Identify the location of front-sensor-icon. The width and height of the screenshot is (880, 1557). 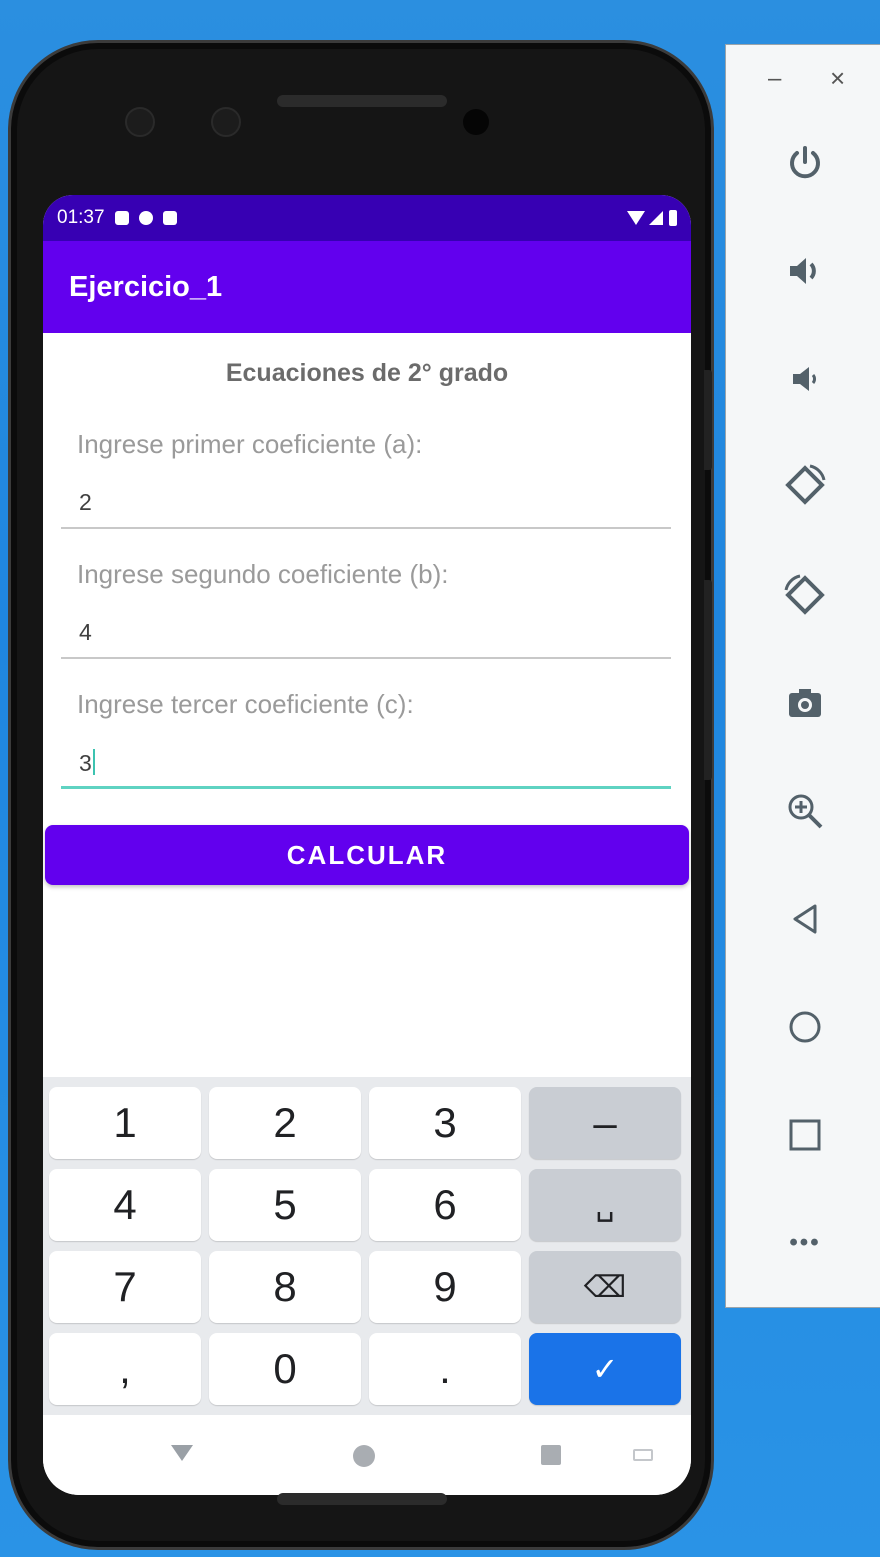
(226, 122).